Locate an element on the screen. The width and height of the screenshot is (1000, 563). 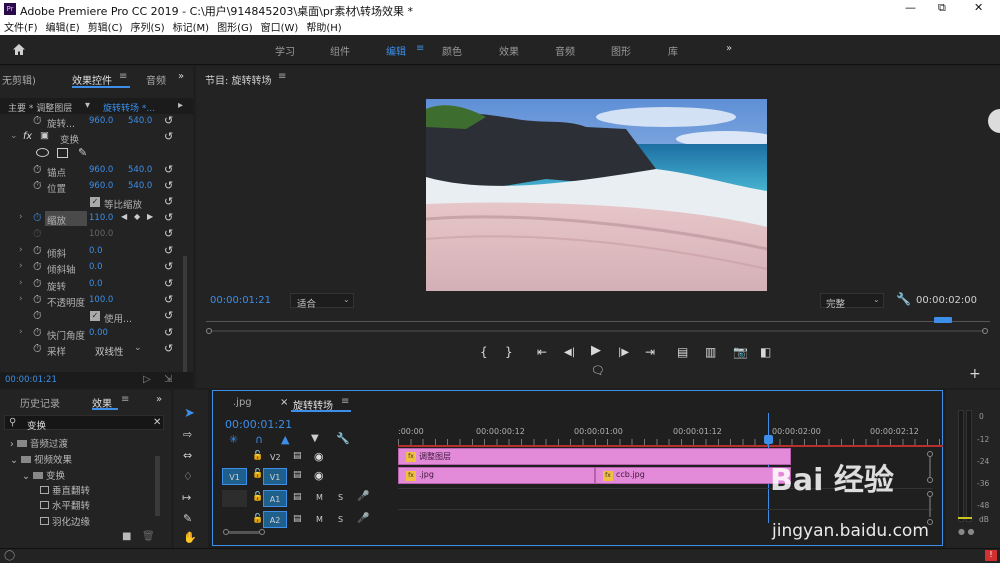
property-value-x: 960.0 is located at coordinates (101, 170).